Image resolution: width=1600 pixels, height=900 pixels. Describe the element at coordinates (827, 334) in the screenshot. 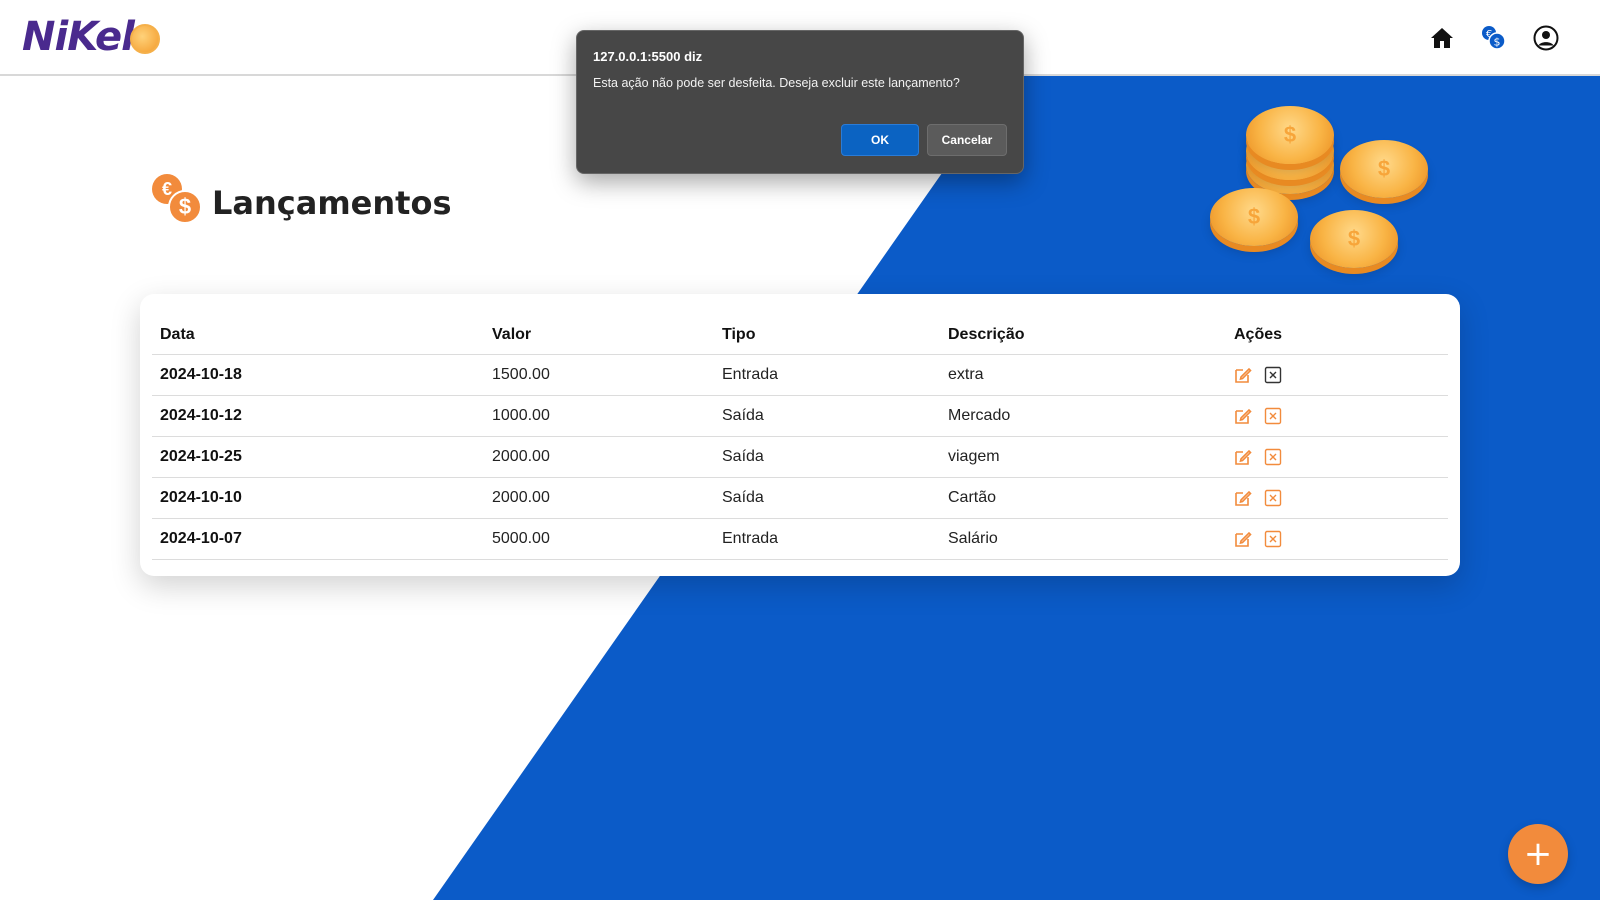

I see `header-tipo: Tipo` at that location.